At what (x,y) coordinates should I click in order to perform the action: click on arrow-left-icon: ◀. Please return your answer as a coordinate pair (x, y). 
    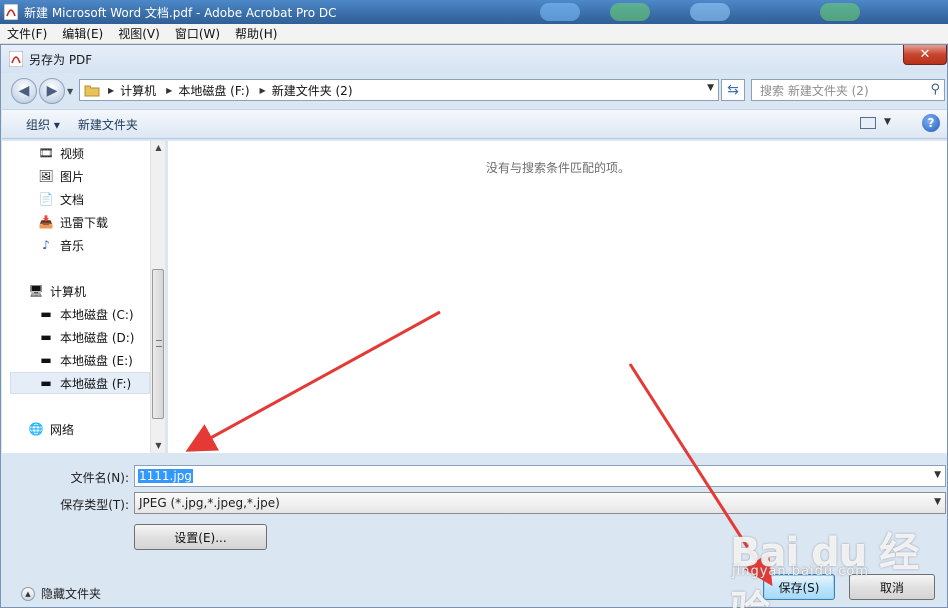
    Looking at the image, I should click on (24, 91).